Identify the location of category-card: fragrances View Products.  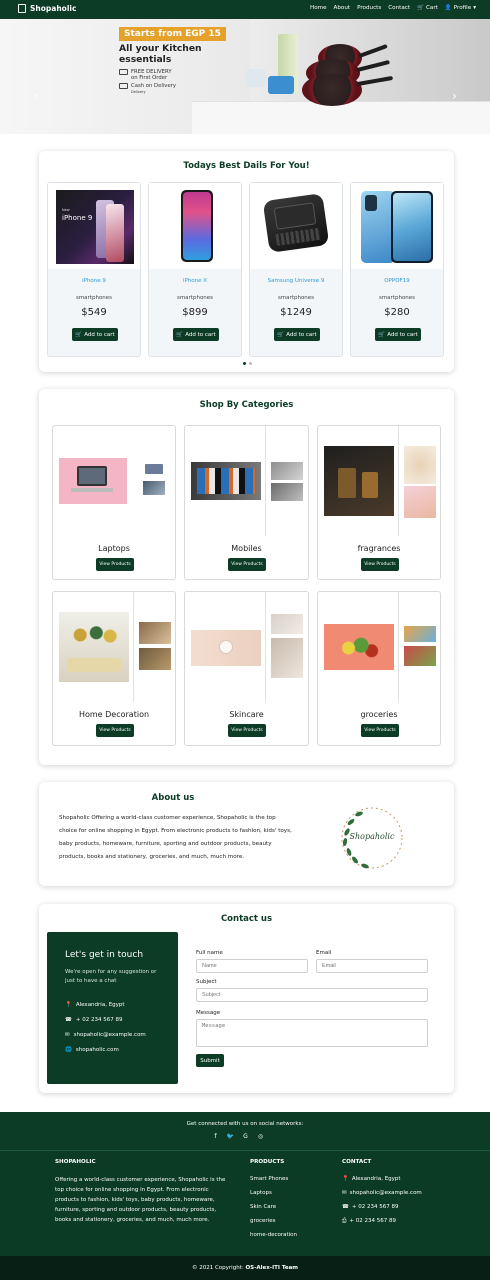
(379, 502).